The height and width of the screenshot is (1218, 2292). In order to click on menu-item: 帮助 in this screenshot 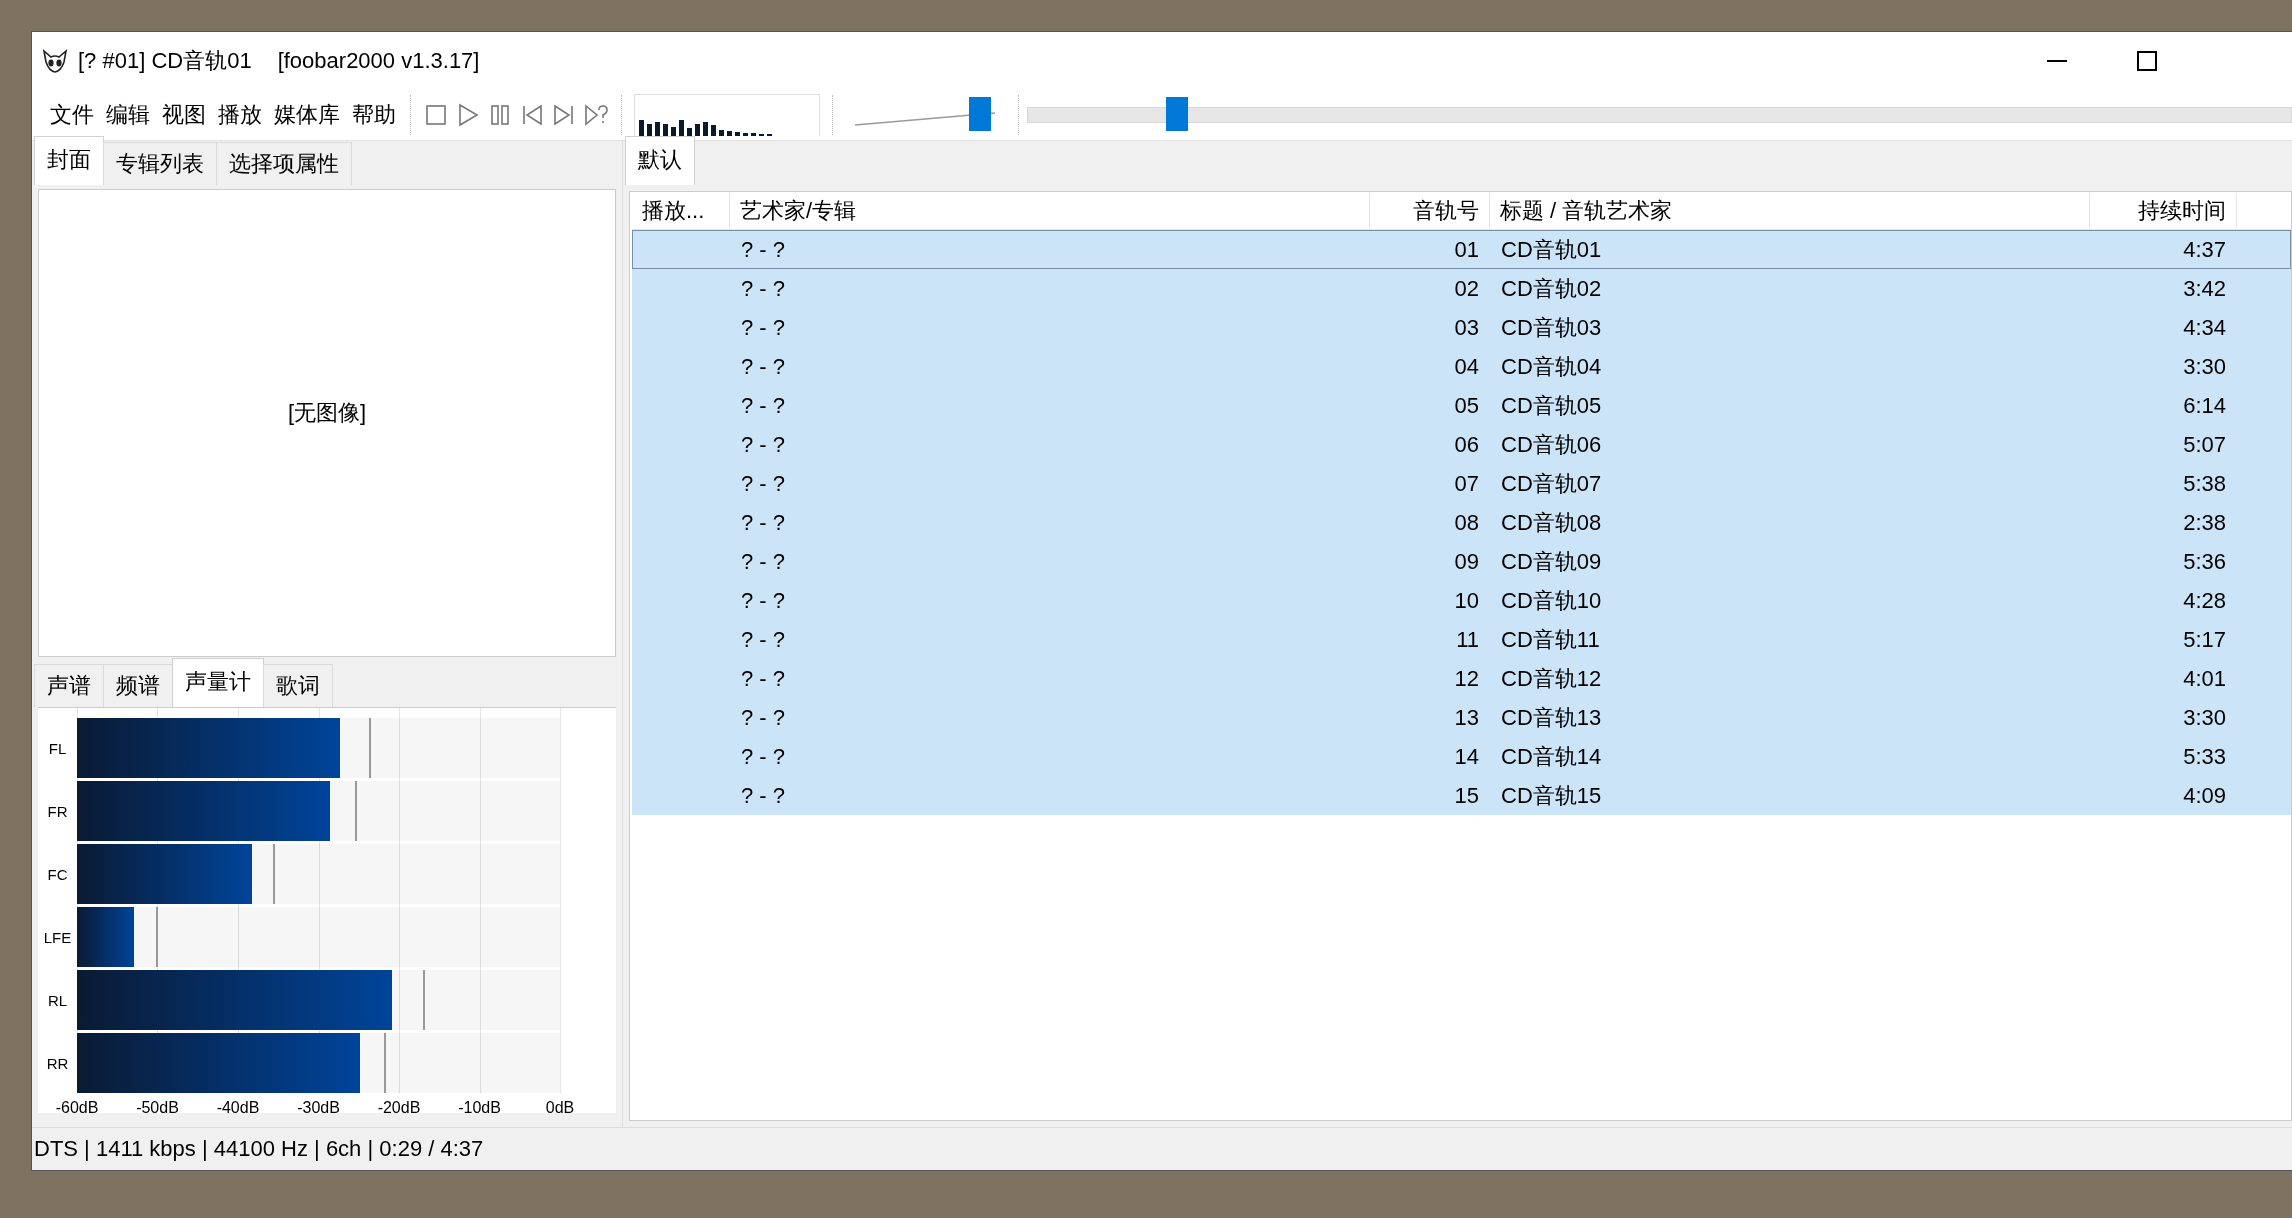, I will do `click(374, 115)`.